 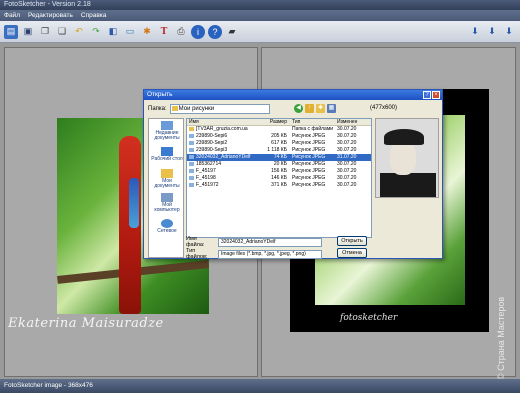 What do you see at coordinates (224, 122) in the screenshot?
I see `column-name: Имя` at bounding box center [224, 122].